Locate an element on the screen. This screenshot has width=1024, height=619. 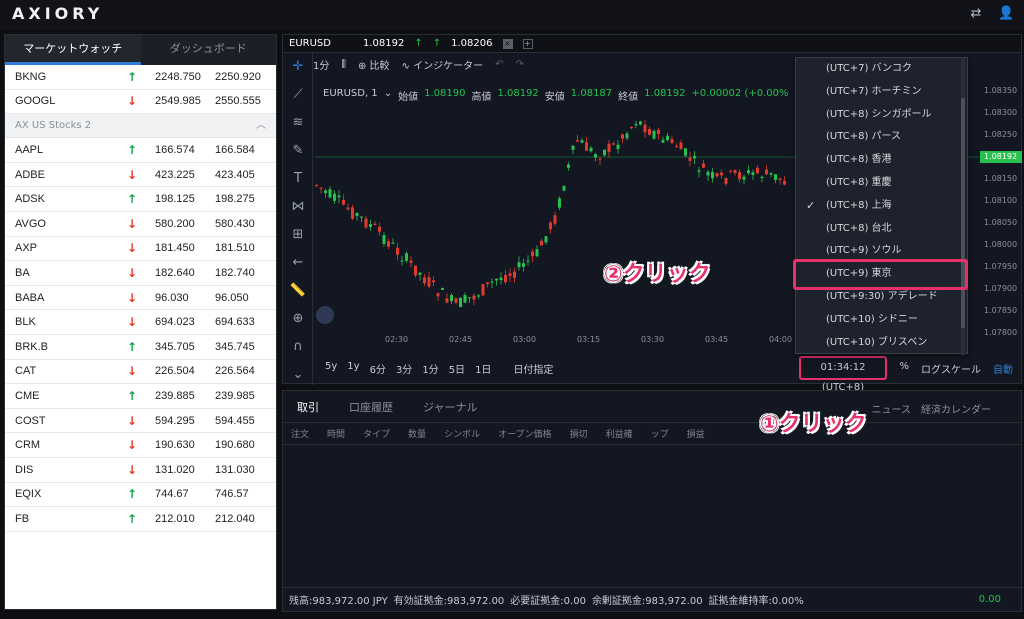
swap-icon: ⇄ is located at coordinates (976, 14).